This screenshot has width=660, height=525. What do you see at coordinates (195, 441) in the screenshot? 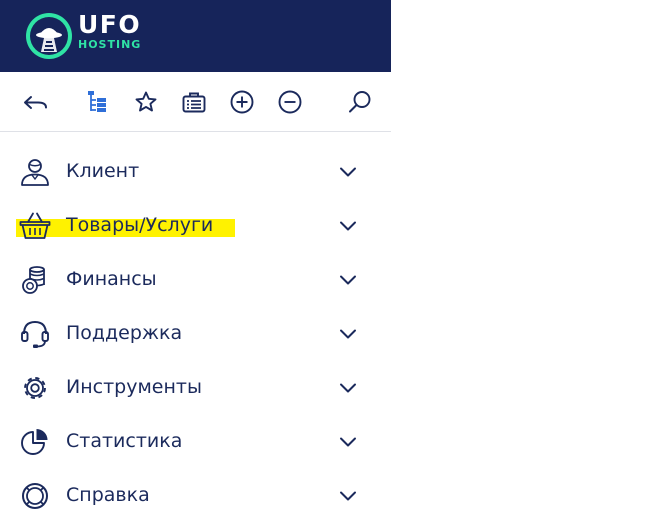
I see `menu-item-statistics: Статистика` at bounding box center [195, 441].